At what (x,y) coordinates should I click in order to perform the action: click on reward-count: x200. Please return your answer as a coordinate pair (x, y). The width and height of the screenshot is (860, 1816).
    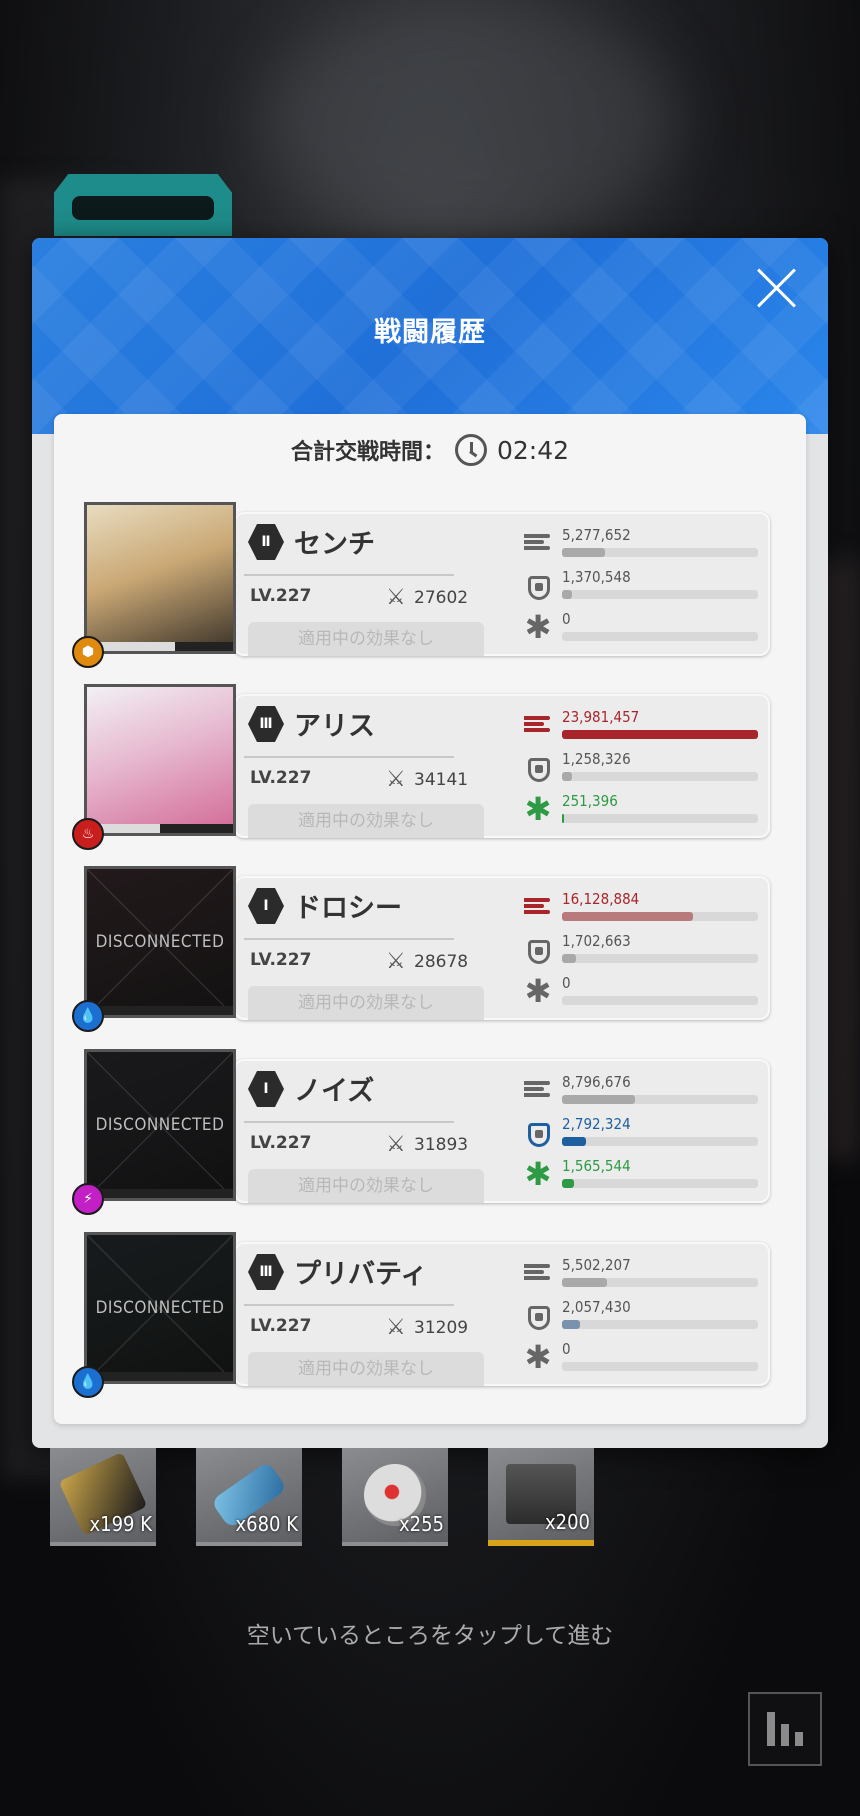
    Looking at the image, I should click on (567, 1522).